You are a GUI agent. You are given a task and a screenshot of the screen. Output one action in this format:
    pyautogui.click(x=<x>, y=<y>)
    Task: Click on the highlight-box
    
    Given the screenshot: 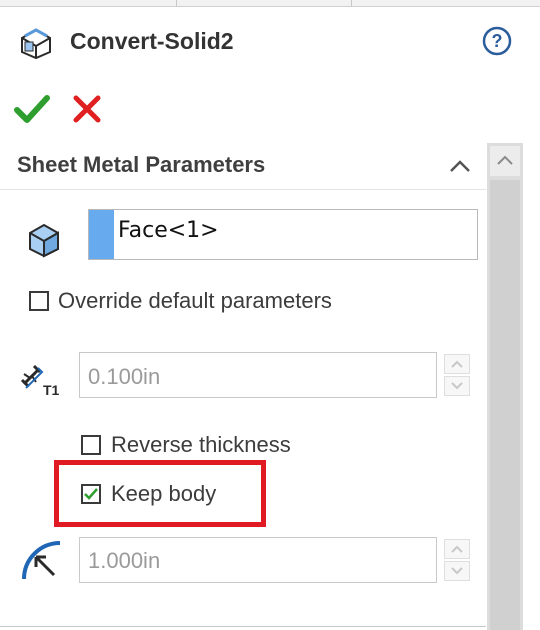 What is the action you would take?
    pyautogui.click(x=160, y=493)
    